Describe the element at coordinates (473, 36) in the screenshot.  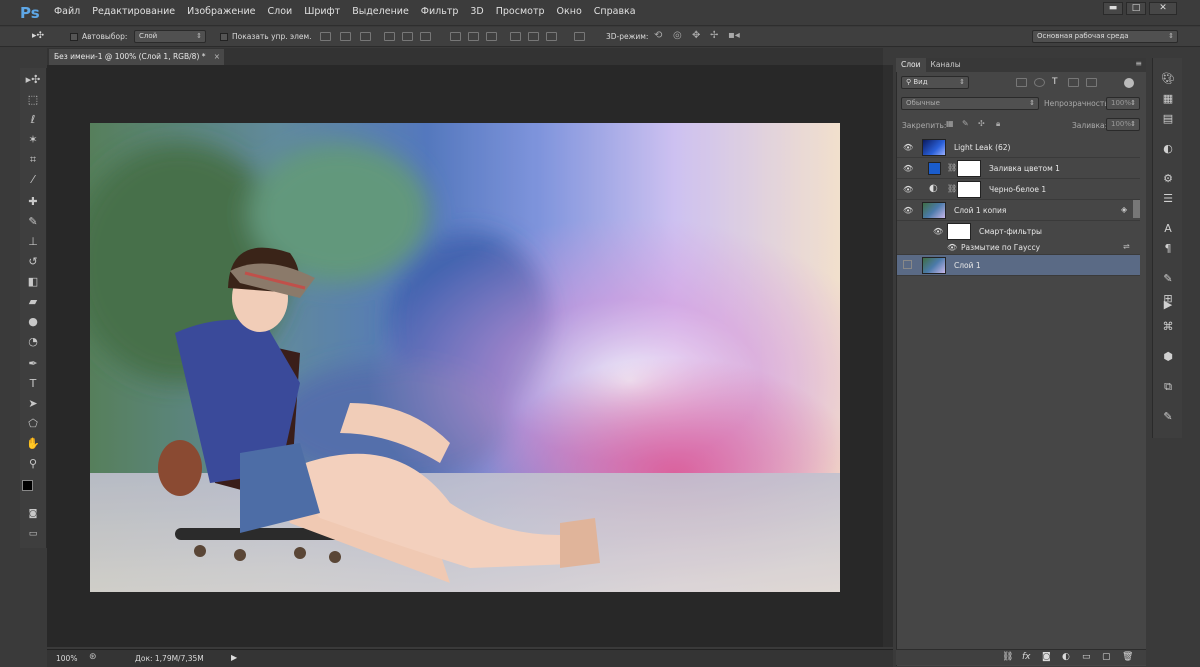
I see `distribute-vcenter-icon` at that location.